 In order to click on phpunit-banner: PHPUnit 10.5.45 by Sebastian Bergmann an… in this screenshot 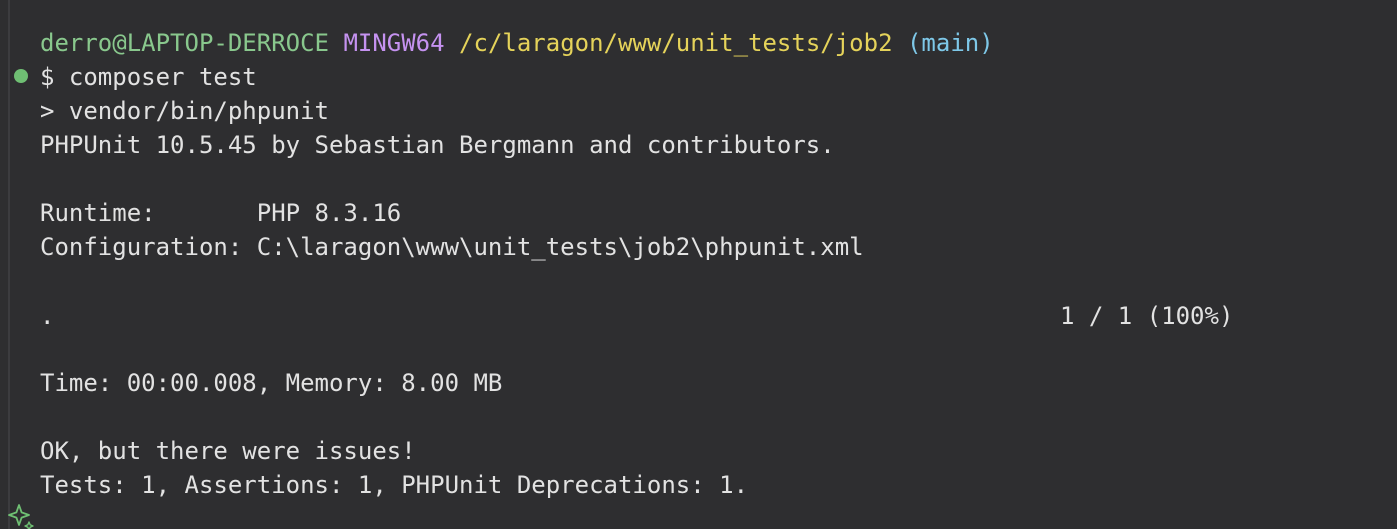, I will do `click(437, 145)`.